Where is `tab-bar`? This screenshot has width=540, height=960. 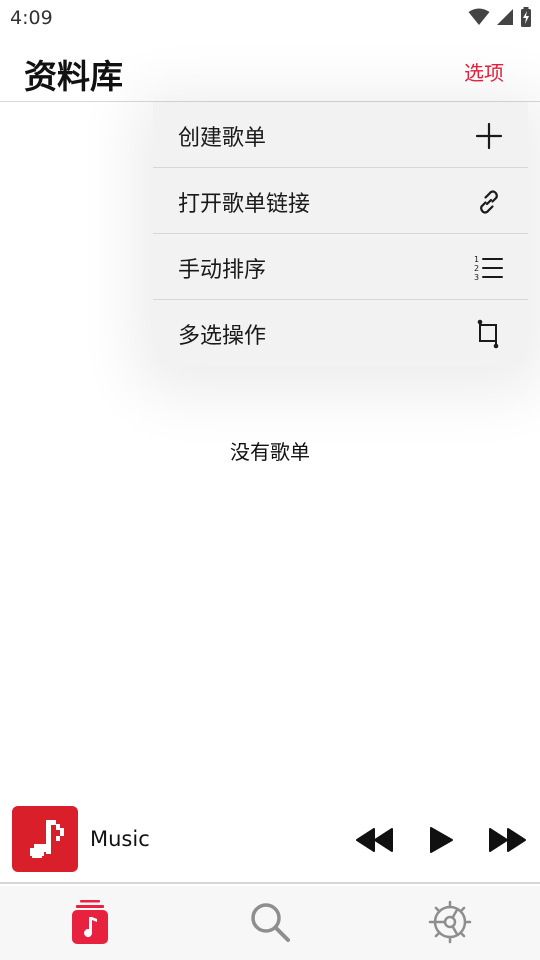 tab-bar is located at coordinates (270, 923).